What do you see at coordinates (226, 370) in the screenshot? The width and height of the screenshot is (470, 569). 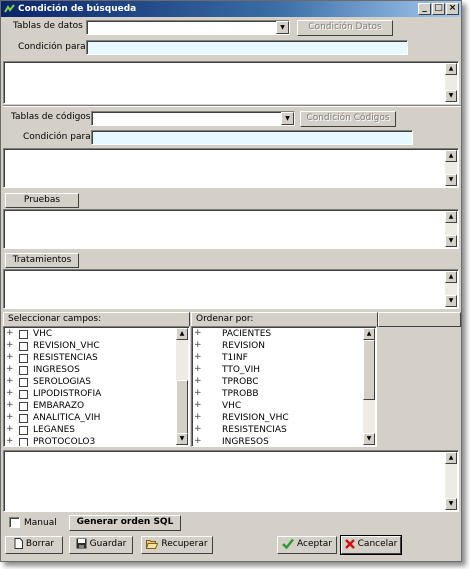 I see `list-item: + TTO_VIH` at bounding box center [226, 370].